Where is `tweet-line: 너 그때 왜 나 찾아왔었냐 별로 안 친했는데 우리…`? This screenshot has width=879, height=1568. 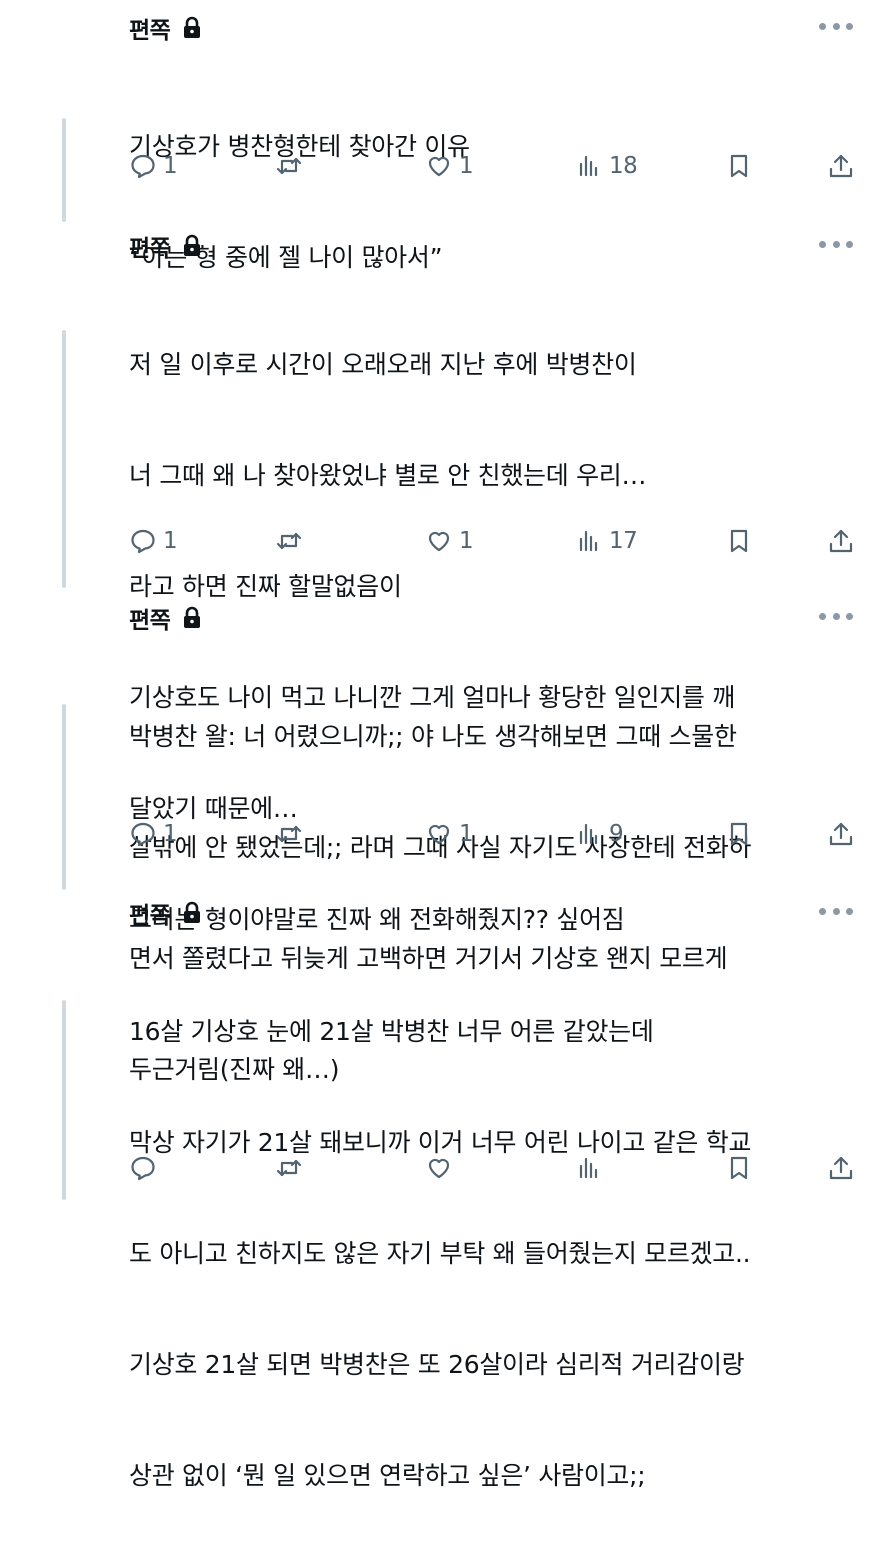
tweet-line: 너 그때 왜 나 찾아왔었냐 별로 안 친했는데 우리… is located at coordinates (388, 475).